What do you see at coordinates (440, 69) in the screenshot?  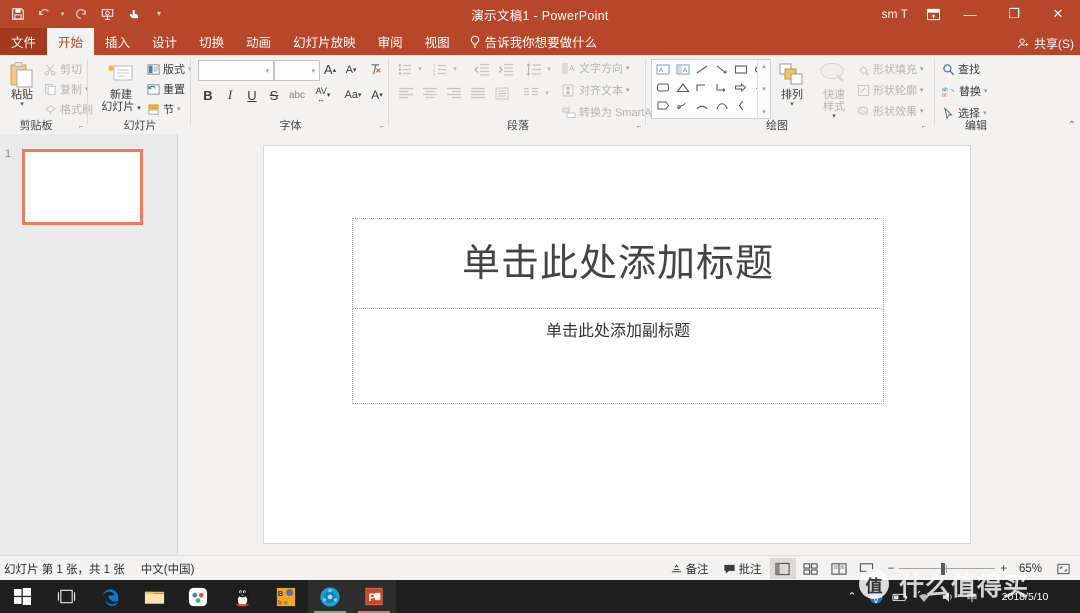 I see `numbering-button: 123` at bounding box center [440, 69].